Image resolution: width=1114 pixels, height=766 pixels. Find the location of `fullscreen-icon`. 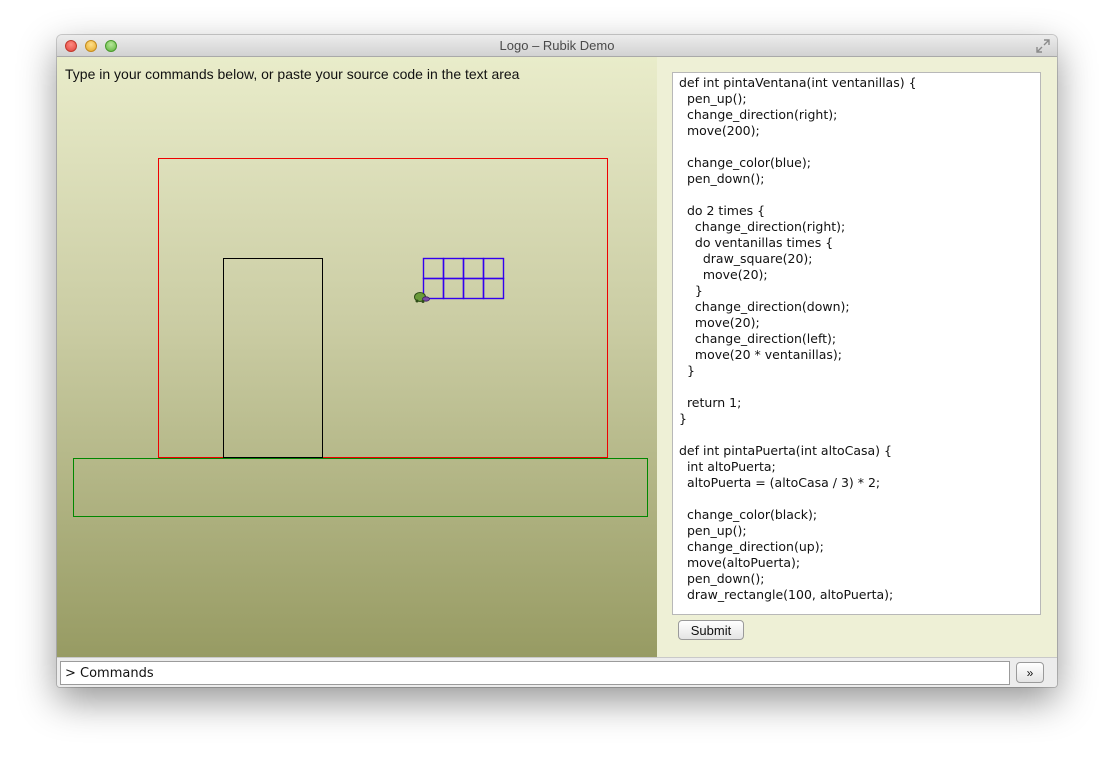

fullscreen-icon is located at coordinates (1043, 46).